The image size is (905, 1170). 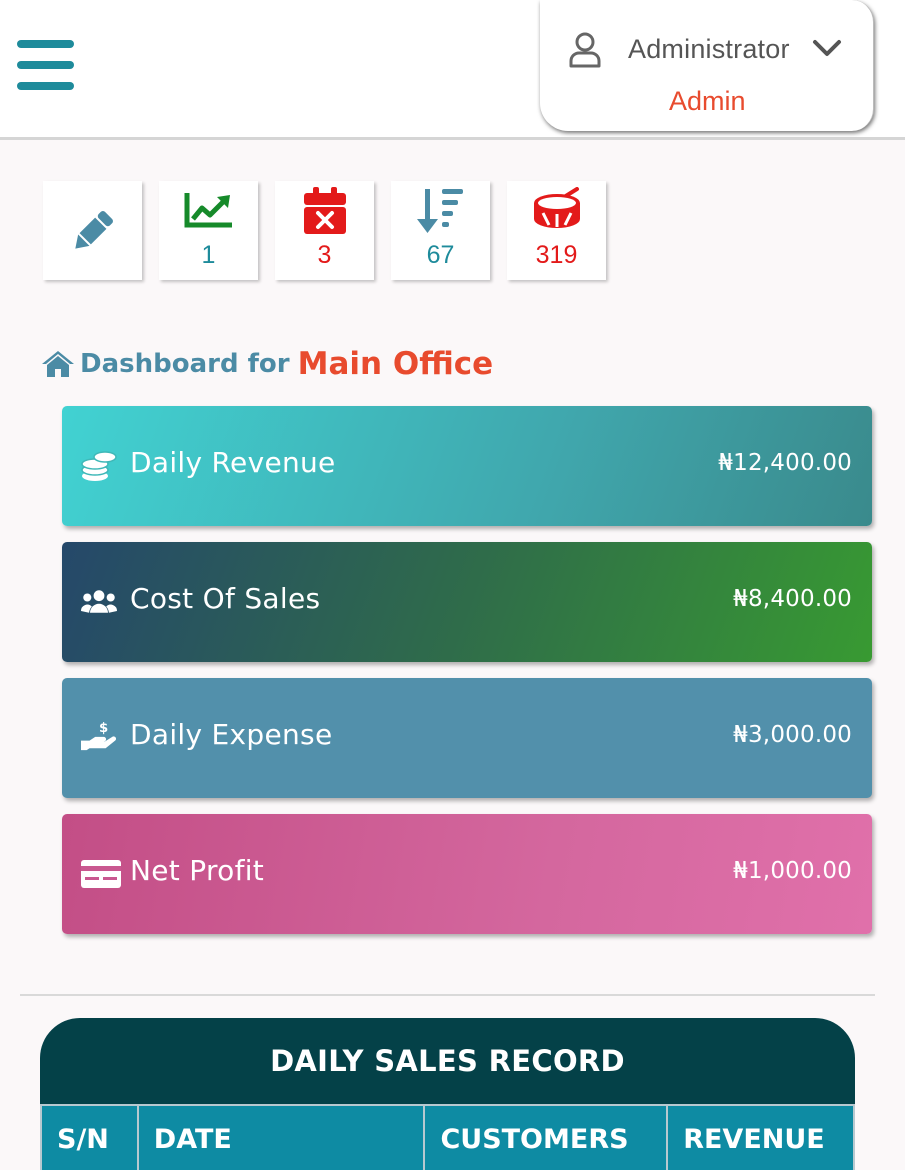 I want to click on dashboard-heading: Dashboard for Main Office, so click(x=267, y=364).